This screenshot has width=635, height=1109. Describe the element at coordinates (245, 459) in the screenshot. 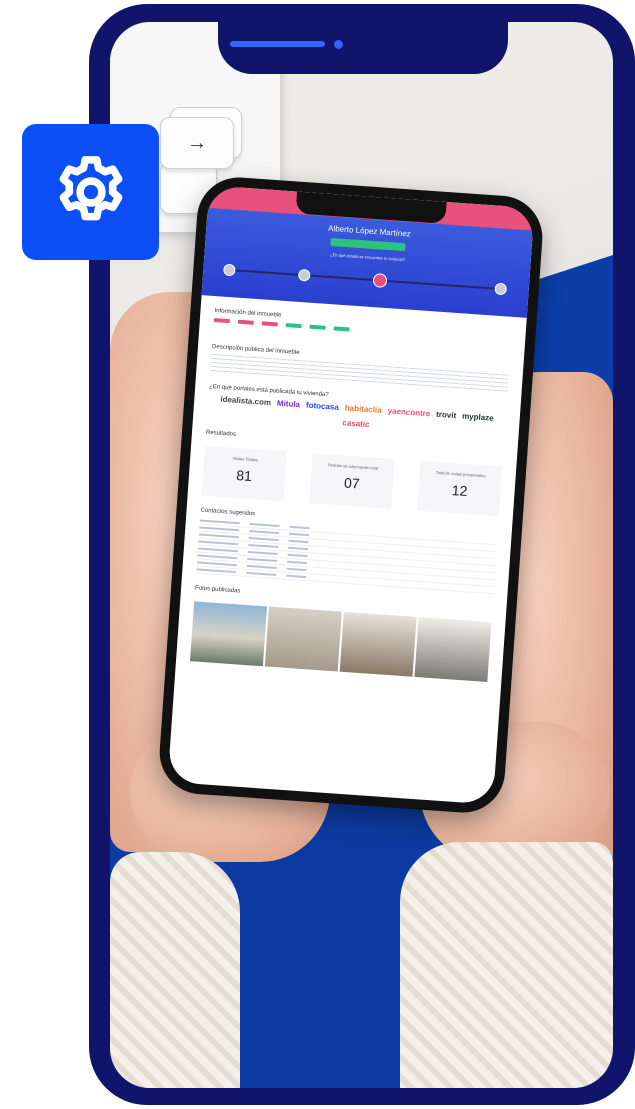

I see `stat-label: Visitas Totales` at that location.